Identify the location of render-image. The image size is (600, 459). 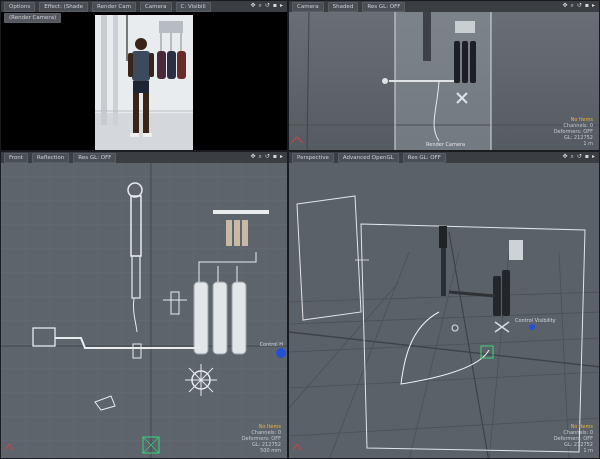
(144, 82).